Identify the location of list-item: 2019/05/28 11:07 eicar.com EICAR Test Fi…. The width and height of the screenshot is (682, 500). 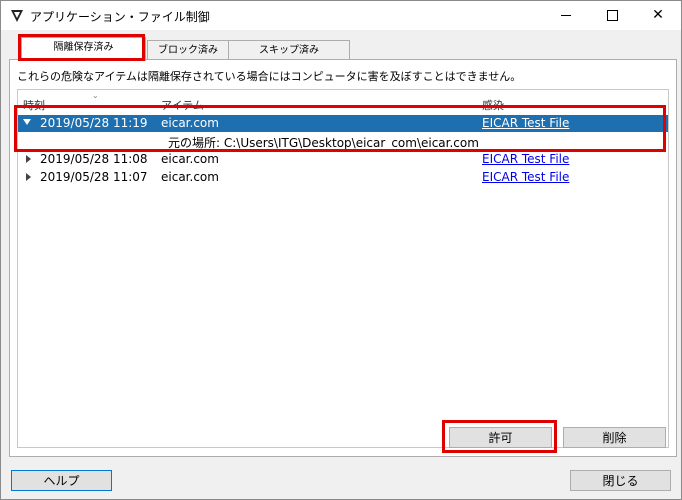
(343, 177).